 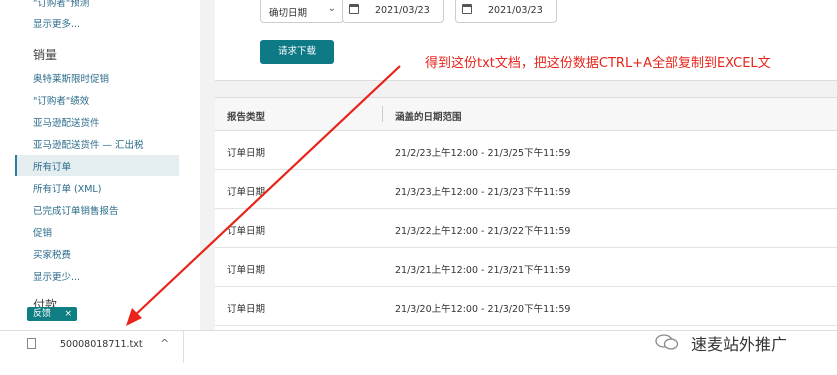 I want to click on watermark-text: 速麦站外推广, so click(x=739, y=344).